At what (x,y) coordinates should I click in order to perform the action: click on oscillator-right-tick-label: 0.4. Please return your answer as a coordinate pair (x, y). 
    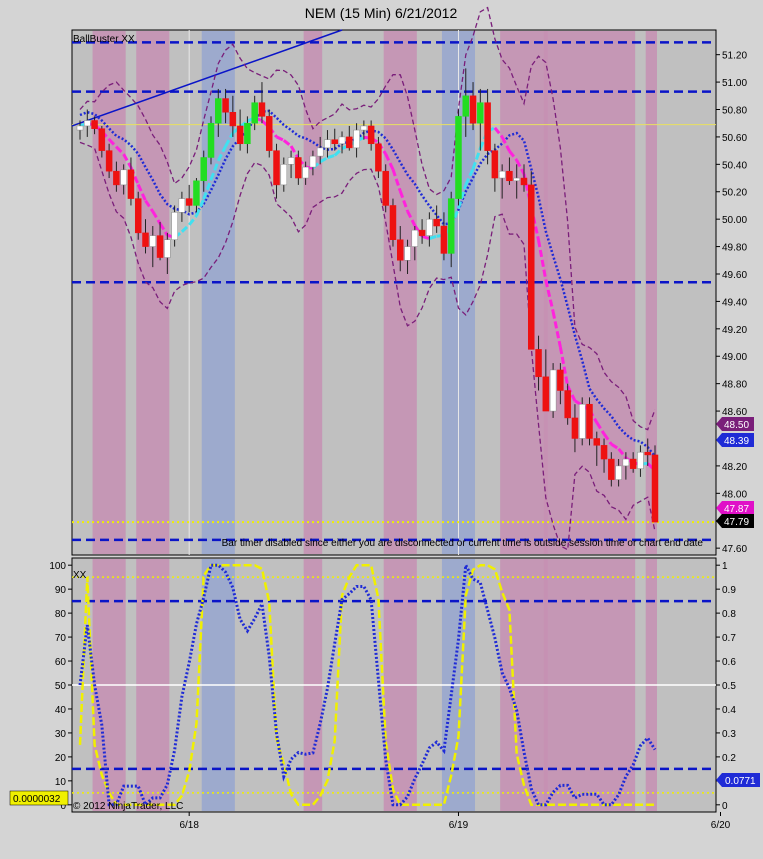
    Looking at the image, I should click on (729, 710).